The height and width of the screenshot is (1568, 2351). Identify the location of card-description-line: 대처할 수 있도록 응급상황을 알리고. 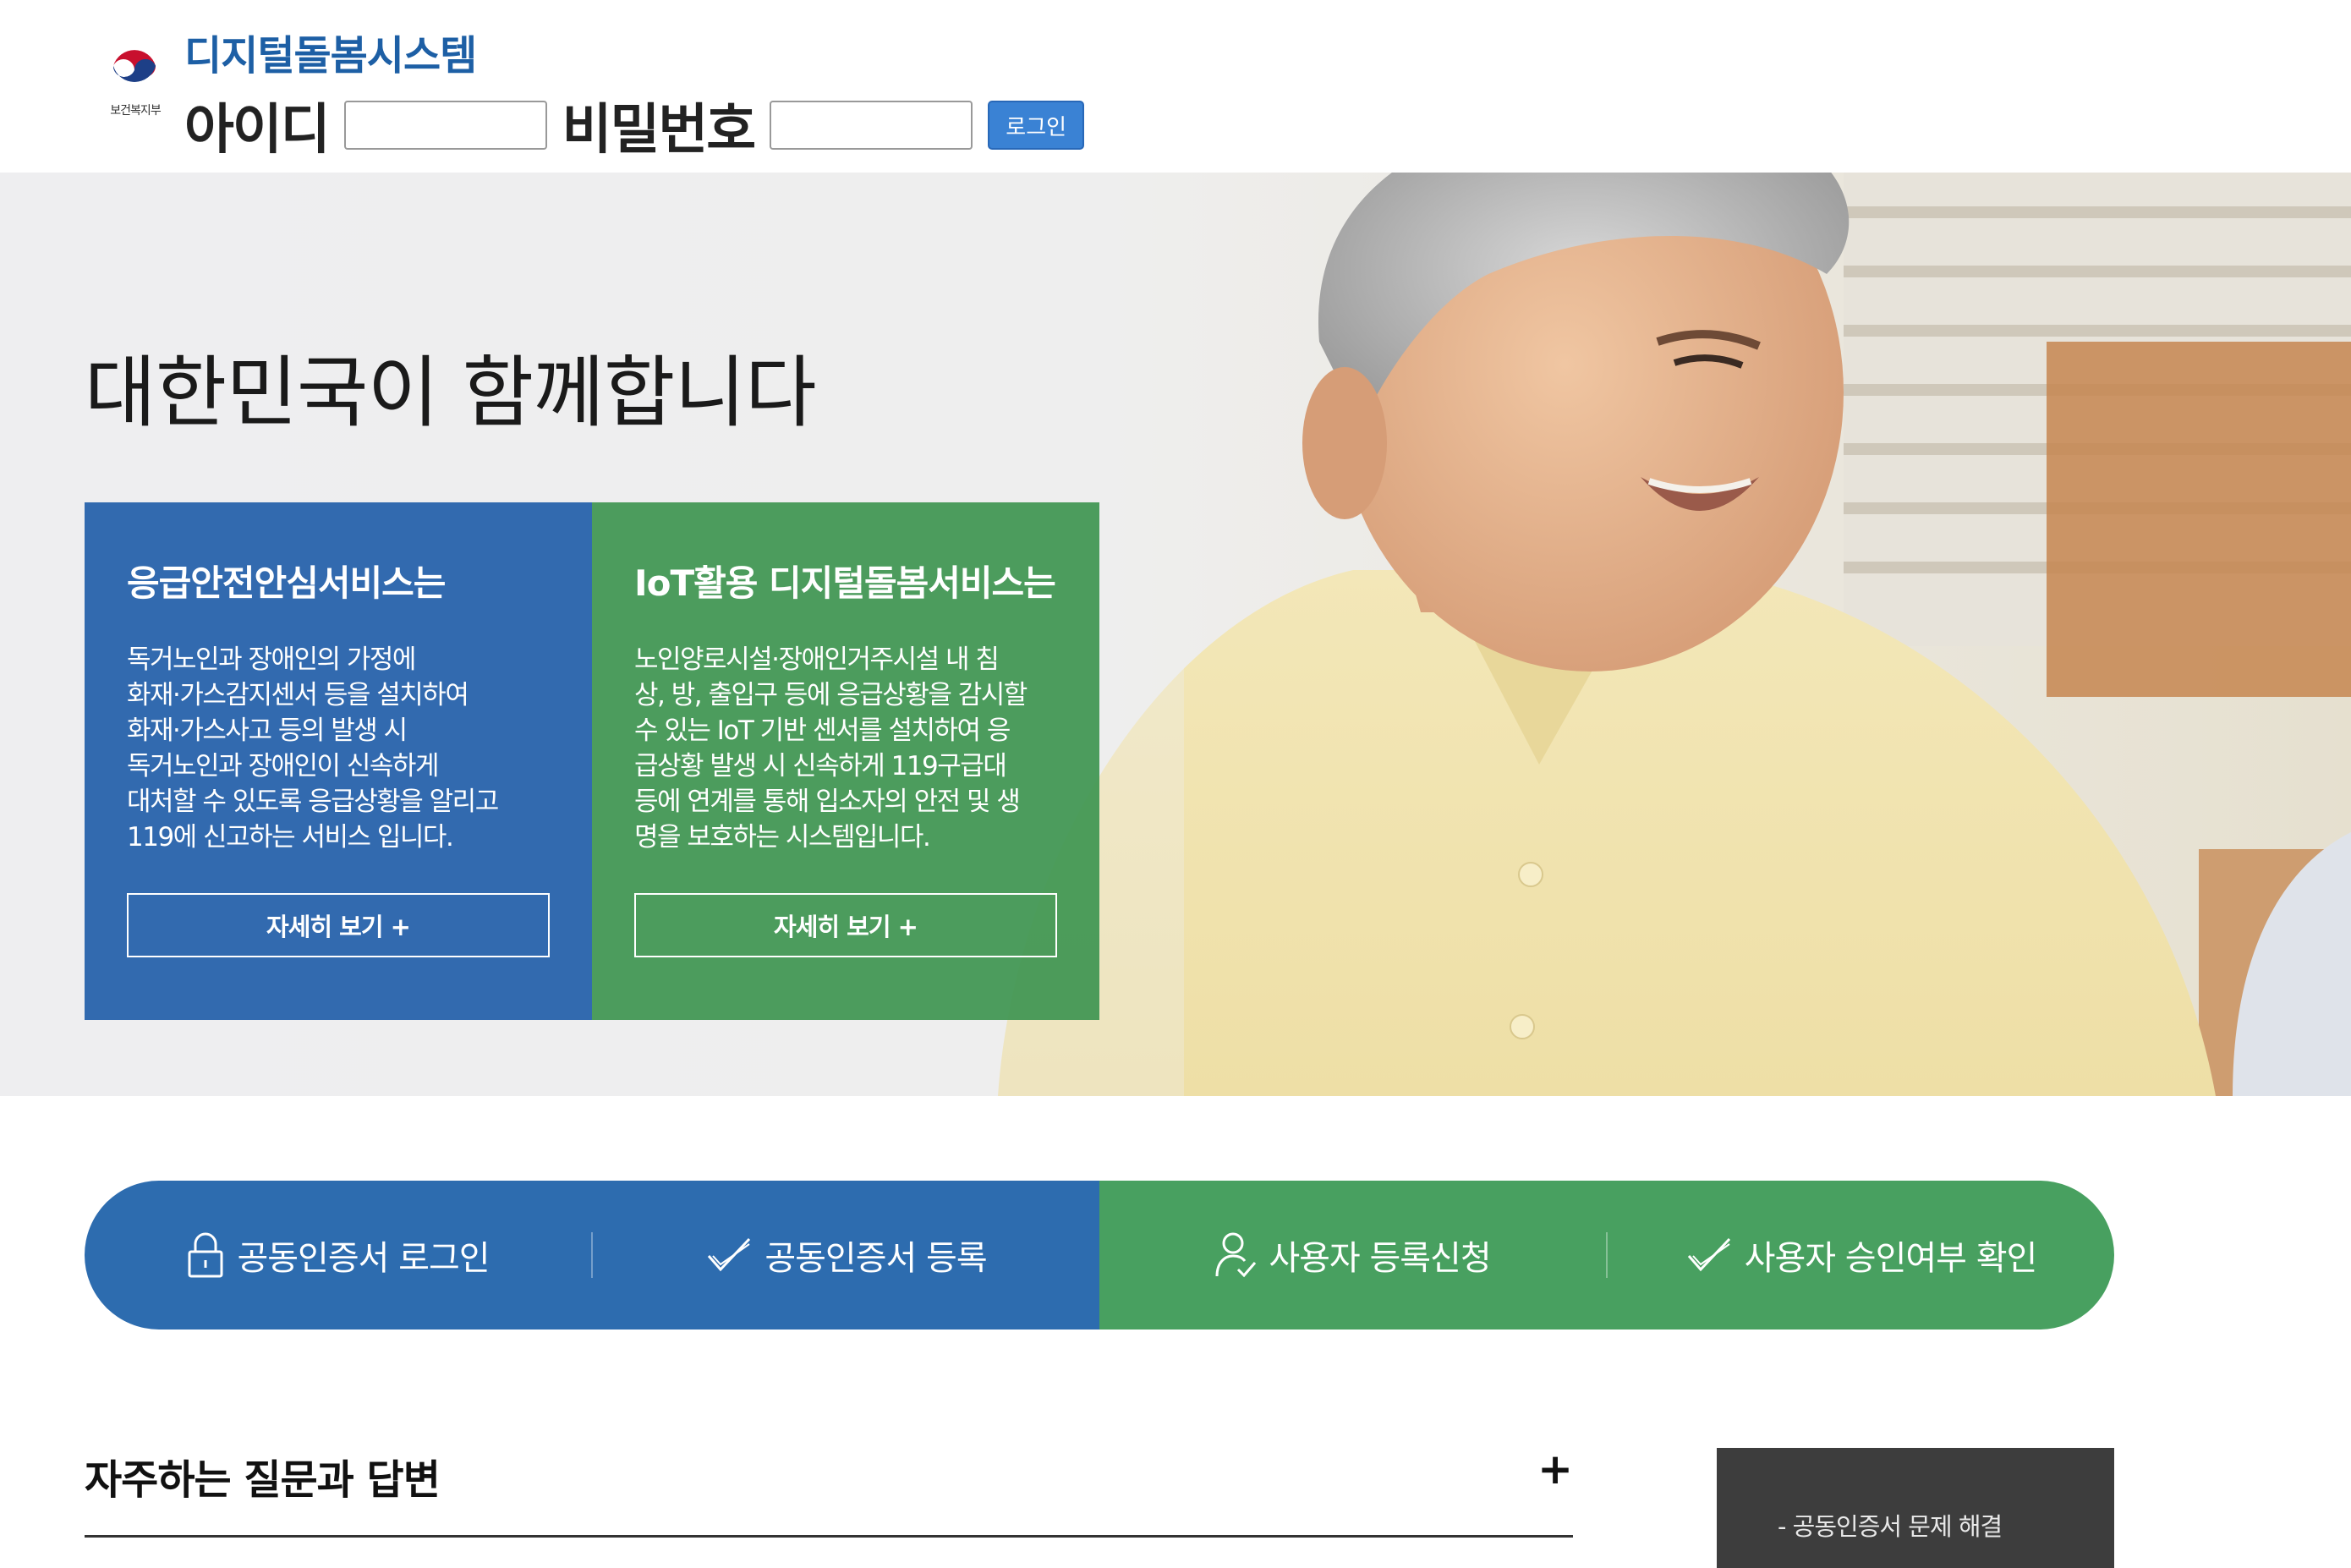
(313, 802).